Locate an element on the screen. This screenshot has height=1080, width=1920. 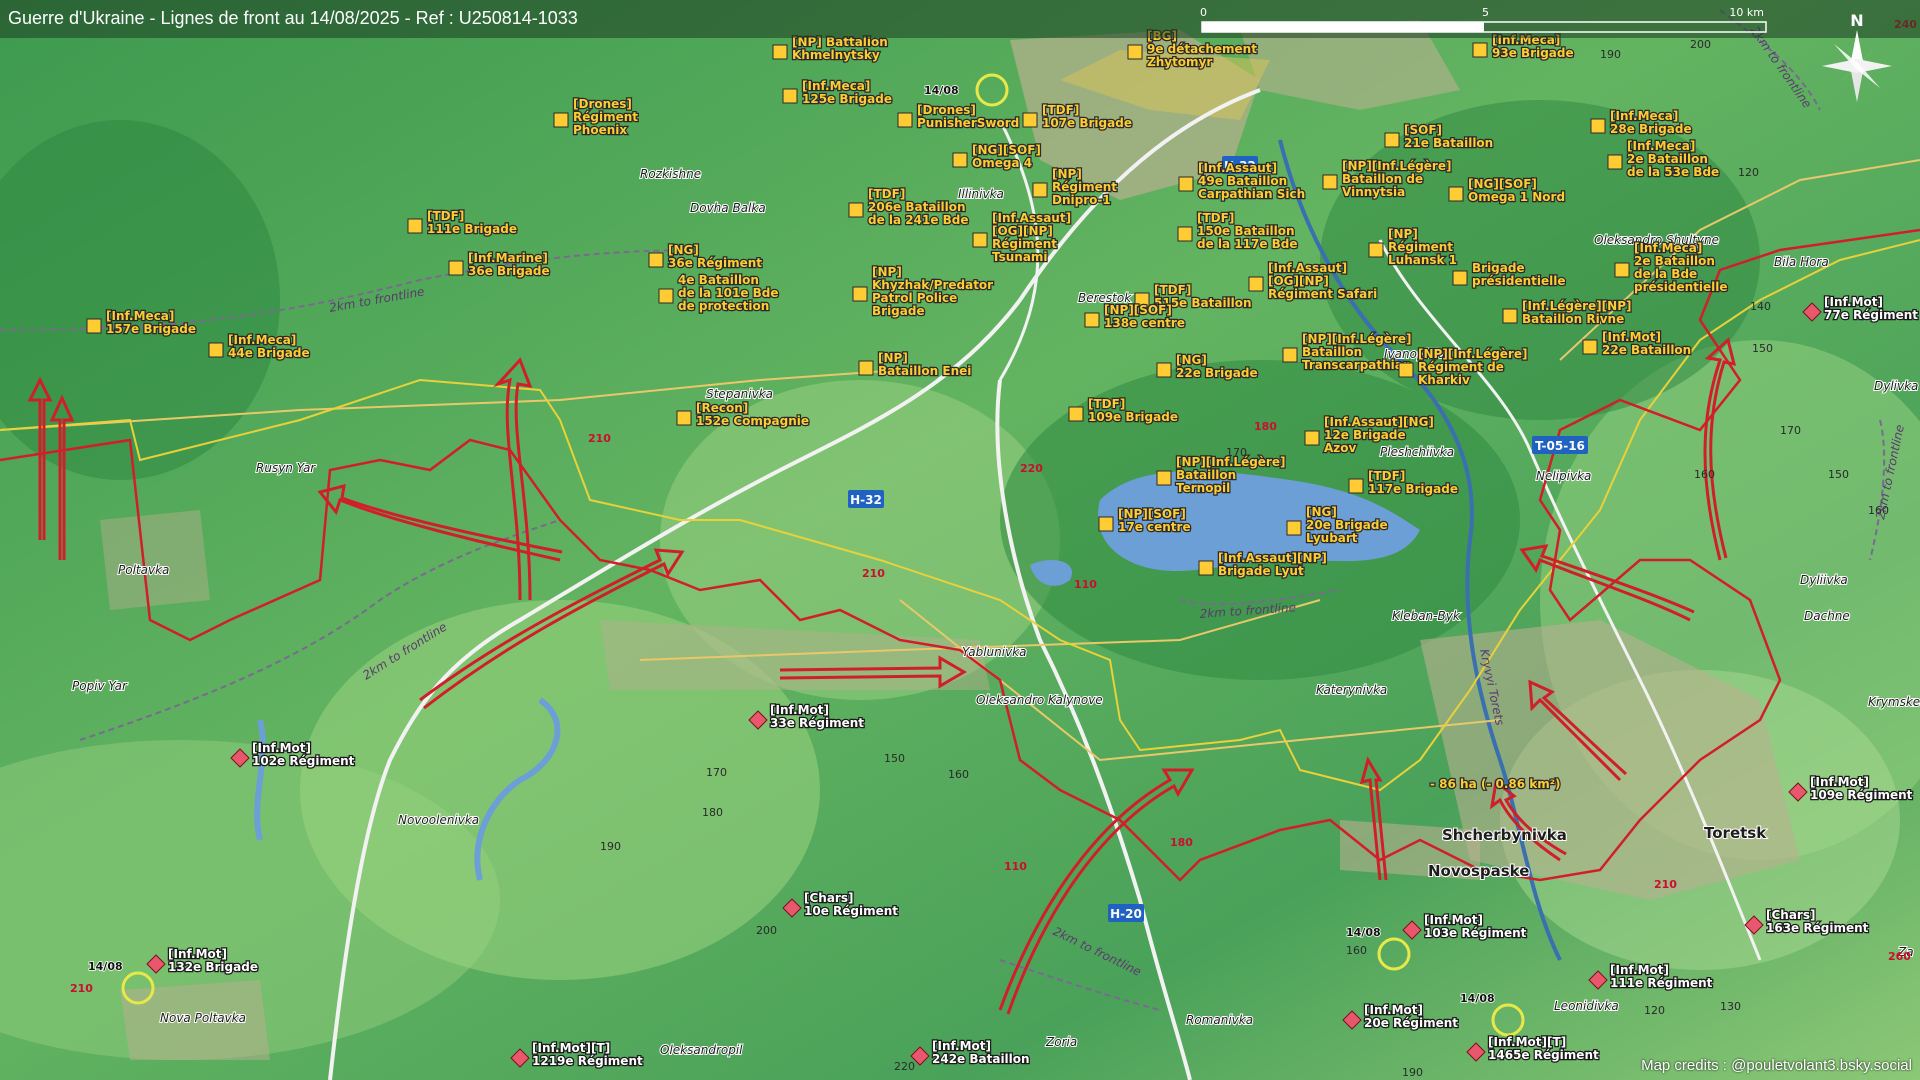
unit-label: 22e Bataillon is located at coordinates (1646, 350).